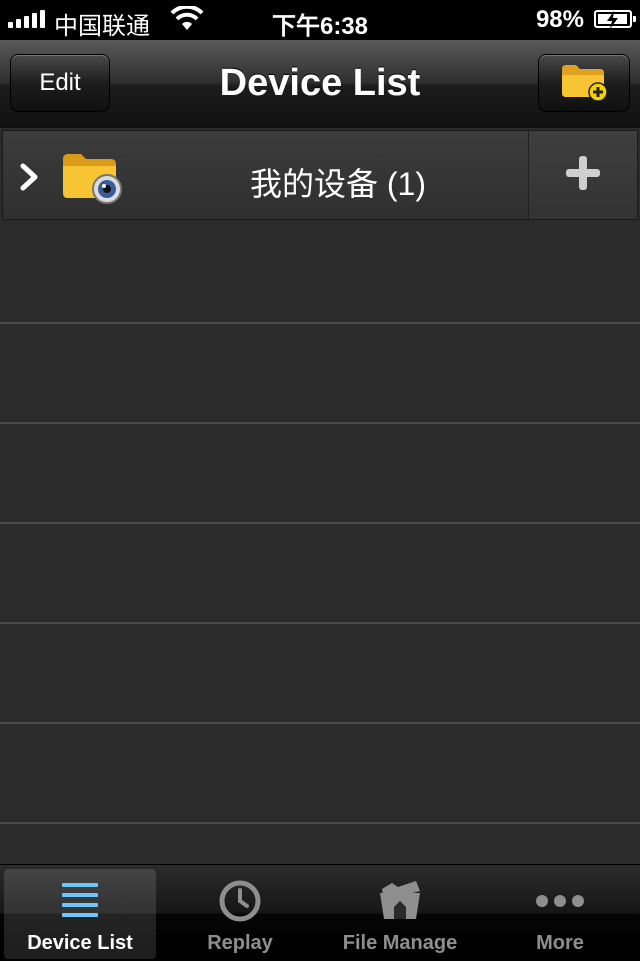 The image size is (640, 961). I want to click on list-icon, so click(80, 903).